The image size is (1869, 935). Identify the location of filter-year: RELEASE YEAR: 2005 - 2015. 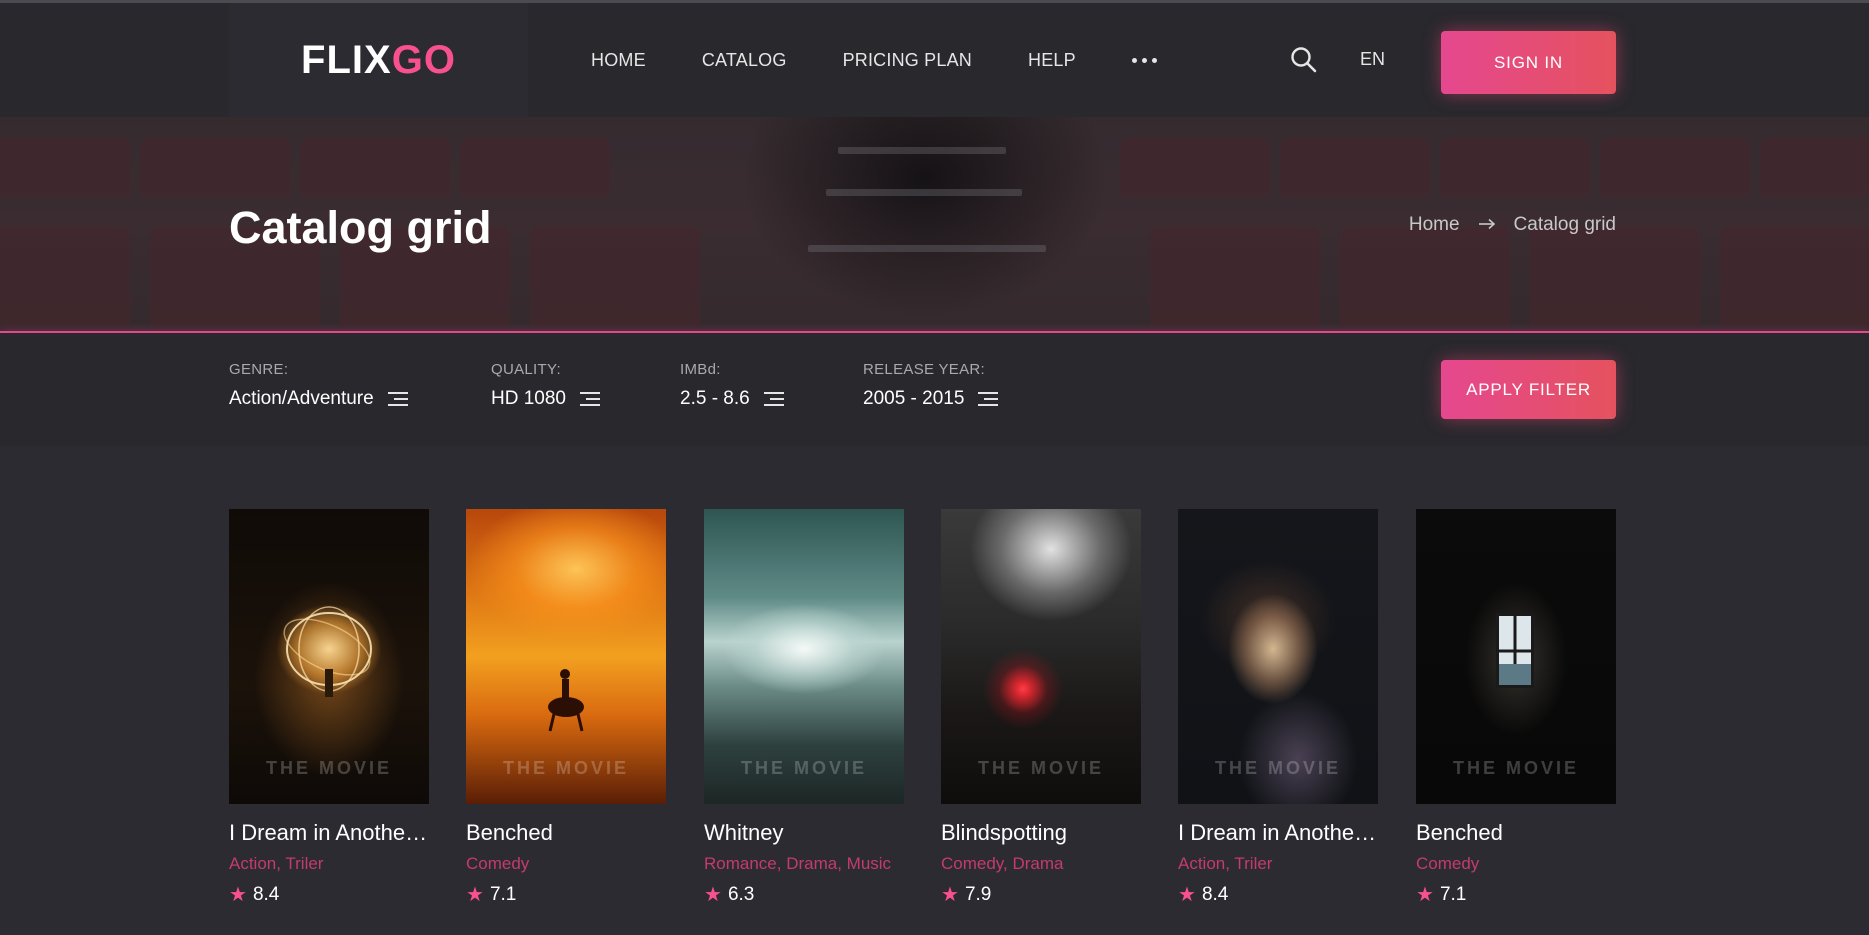
(931, 385).